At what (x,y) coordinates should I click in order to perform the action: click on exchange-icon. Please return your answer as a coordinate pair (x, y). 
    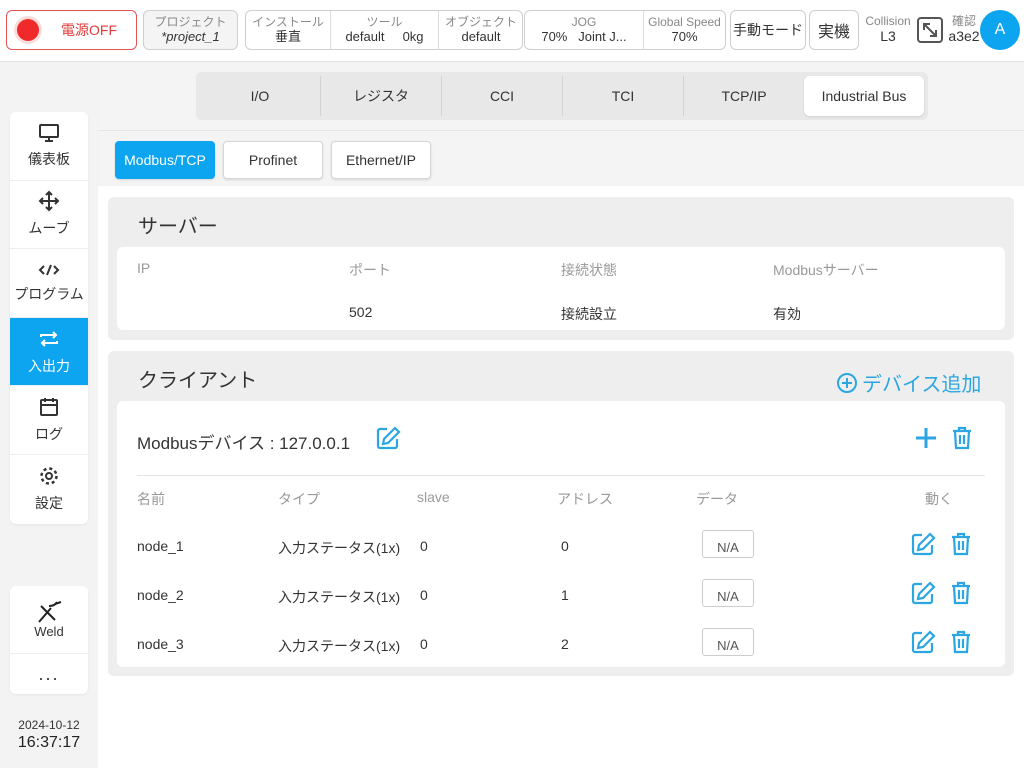
    Looking at the image, I should click on (49, 338).